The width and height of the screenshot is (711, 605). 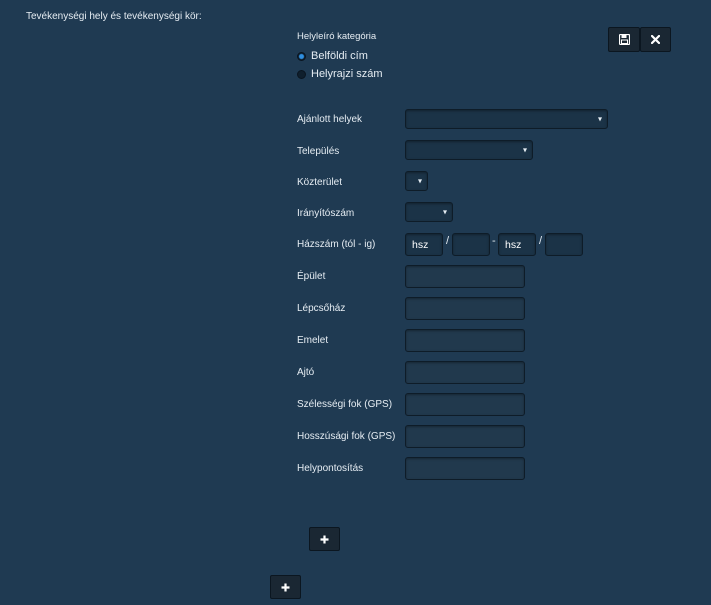 I want to click on helypontositas-label: Helypontosítás, so click(x=330, y=468).